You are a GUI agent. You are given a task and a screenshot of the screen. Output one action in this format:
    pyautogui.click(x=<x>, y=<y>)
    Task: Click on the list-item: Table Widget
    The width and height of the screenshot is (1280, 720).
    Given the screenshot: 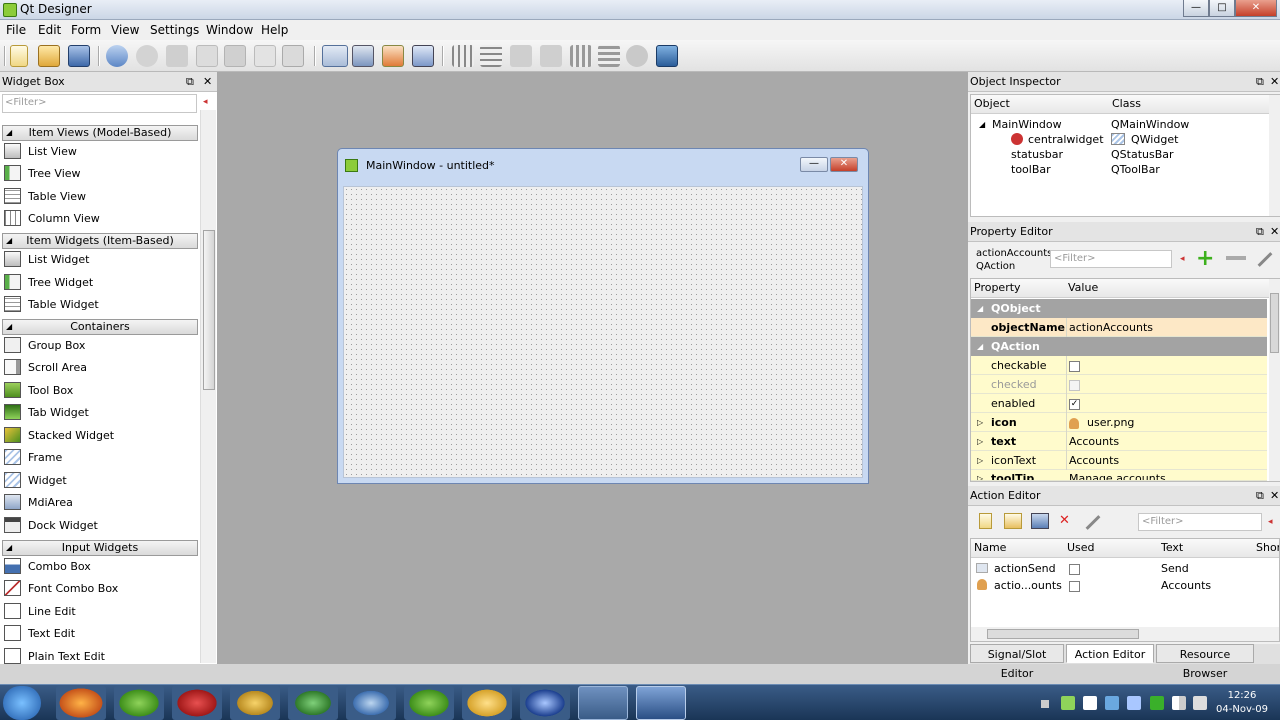 What is the action you would take?
    pyautogui.click(x=99, y=305)
    